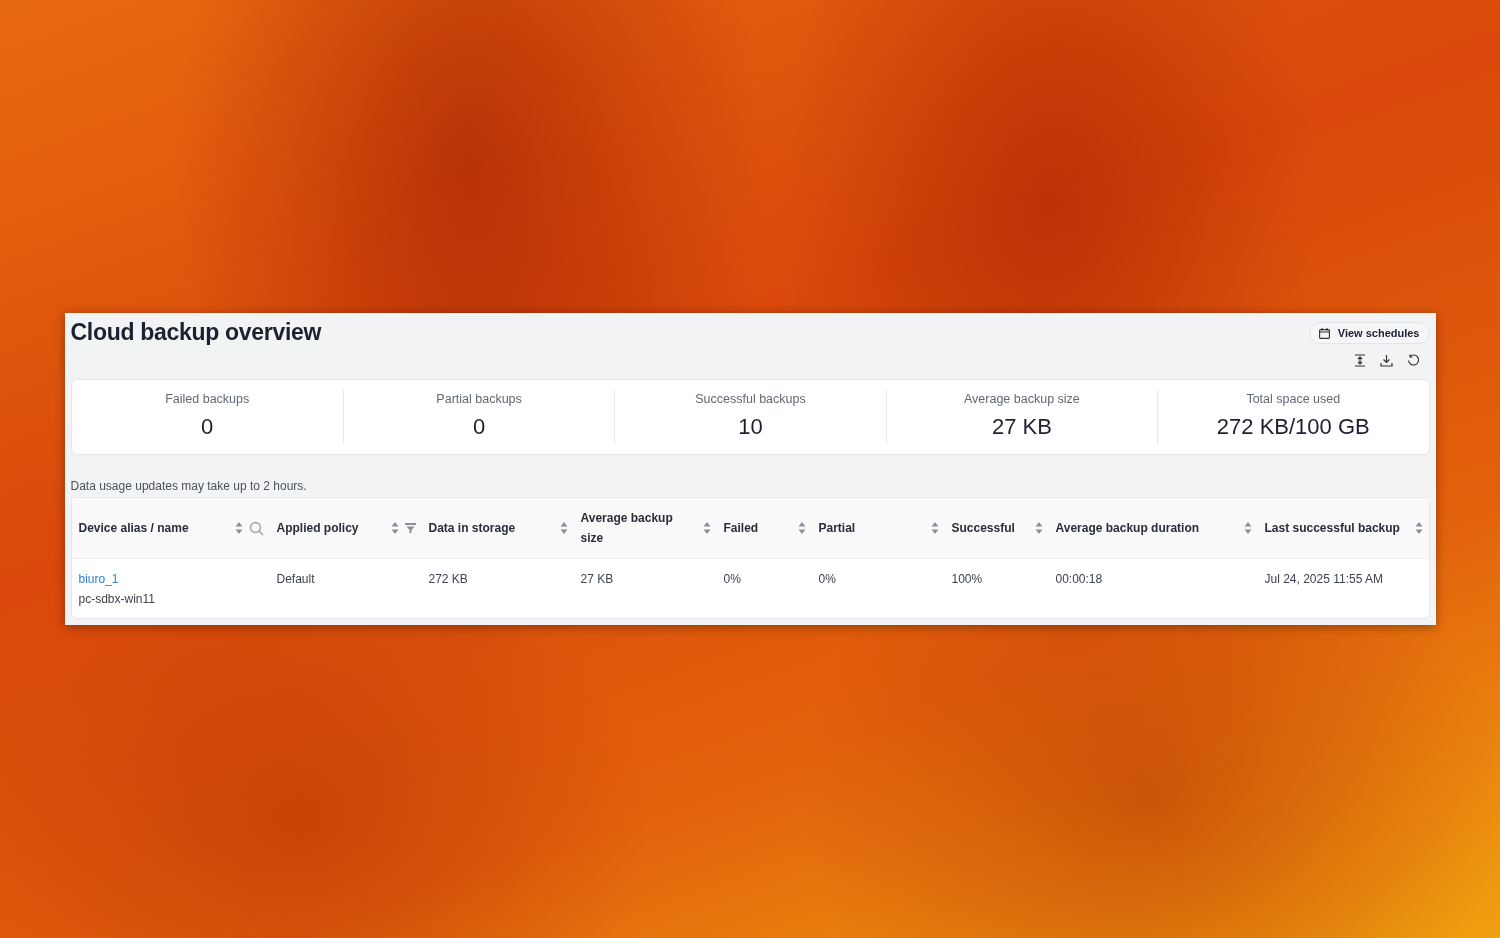 The width and height of the screenshot is (1500, 938). What do you see at coordinates (1413, 360) in the screenshot?
I see `refresh-icon` at bounding box center [1413, 360].